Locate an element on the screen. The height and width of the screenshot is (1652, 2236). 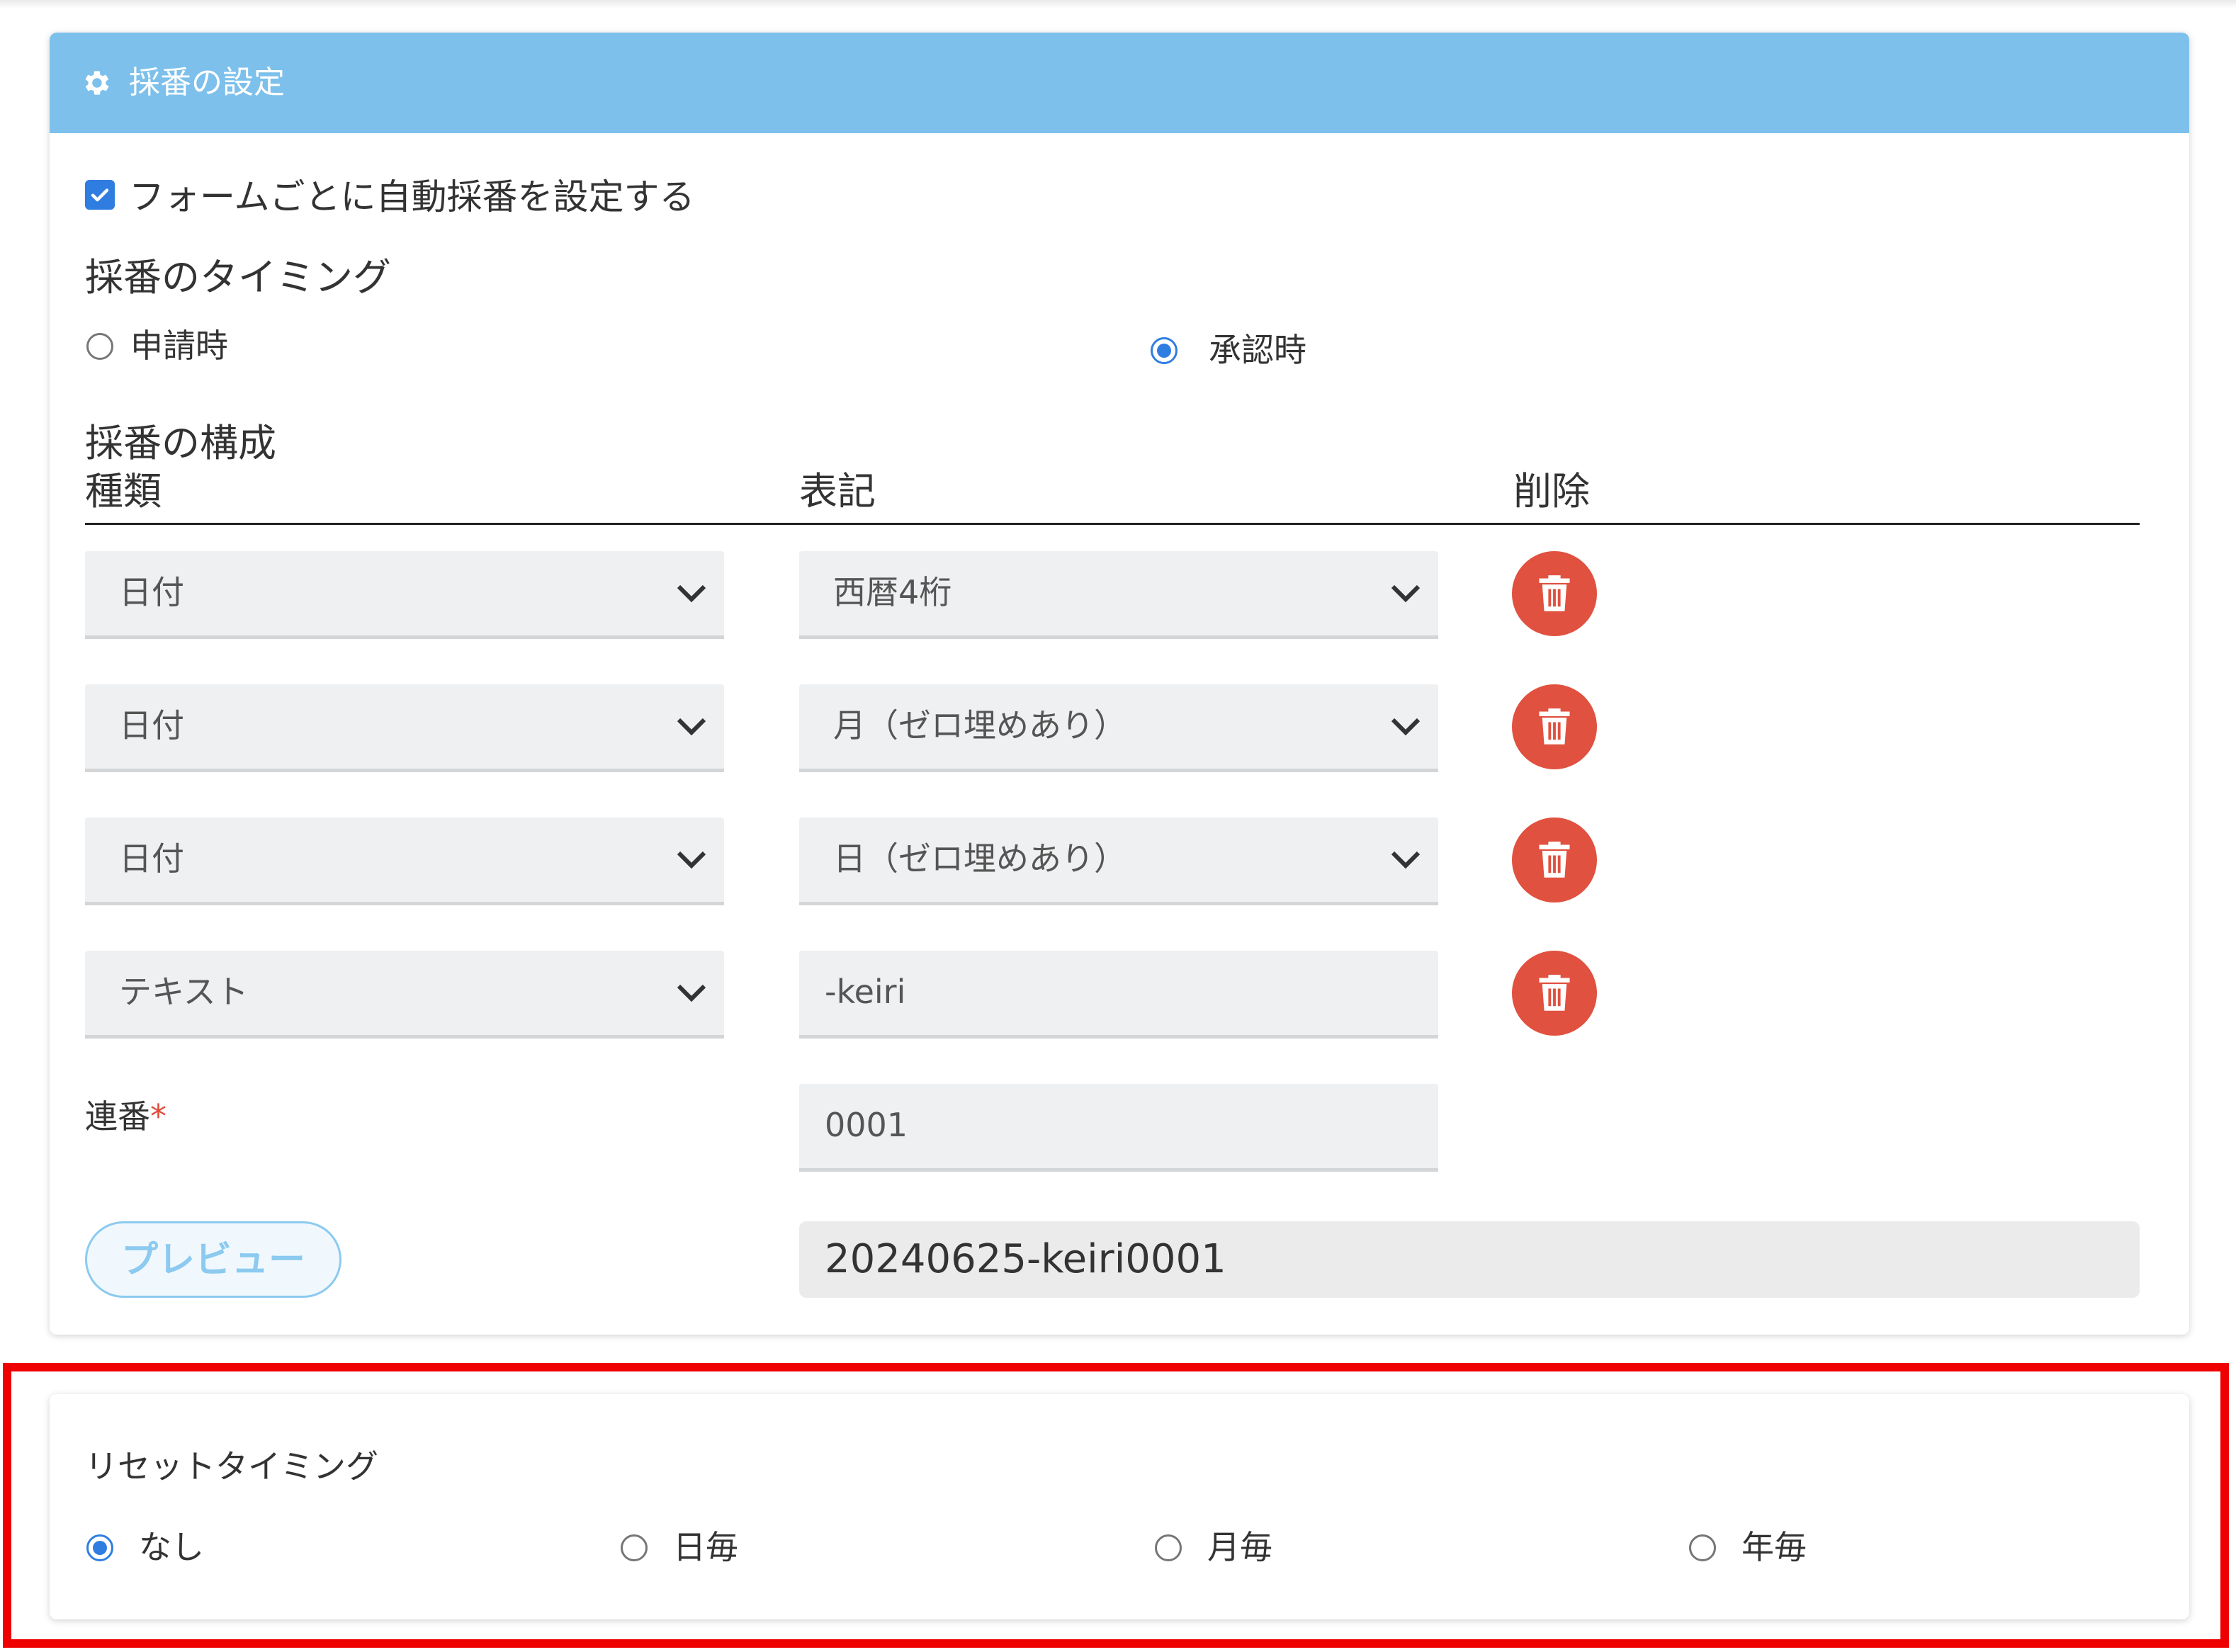
type-select-value: テキスト is located at coordinates (184, 992).